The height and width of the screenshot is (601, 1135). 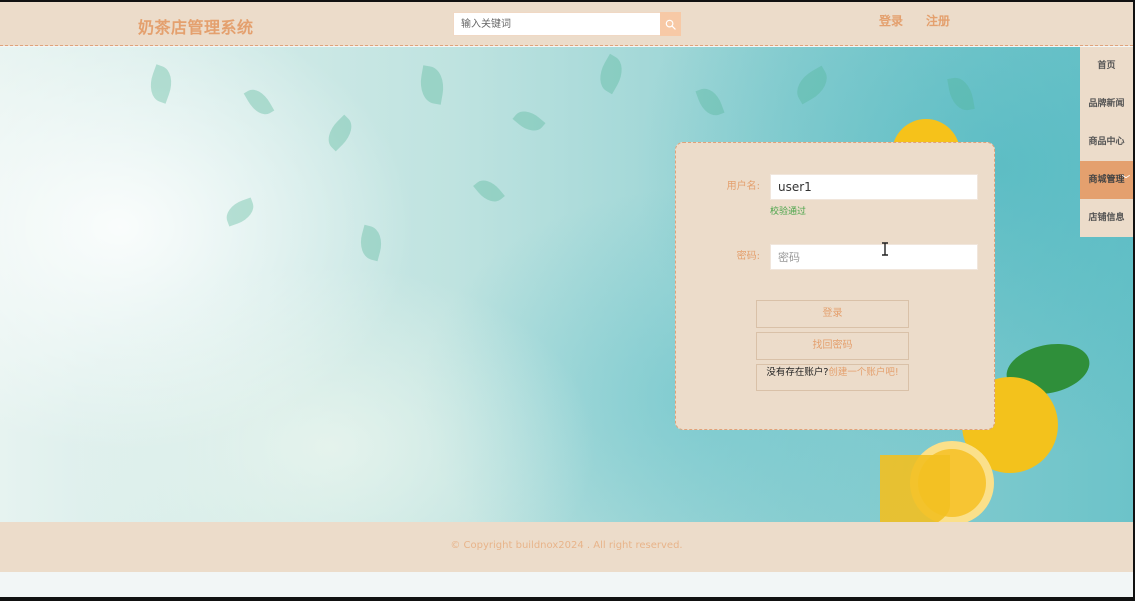 What do you see at coordinates (938, 20) in the screenshot?
I see `header-register-link: 注册` at bounding box center [938, 20].